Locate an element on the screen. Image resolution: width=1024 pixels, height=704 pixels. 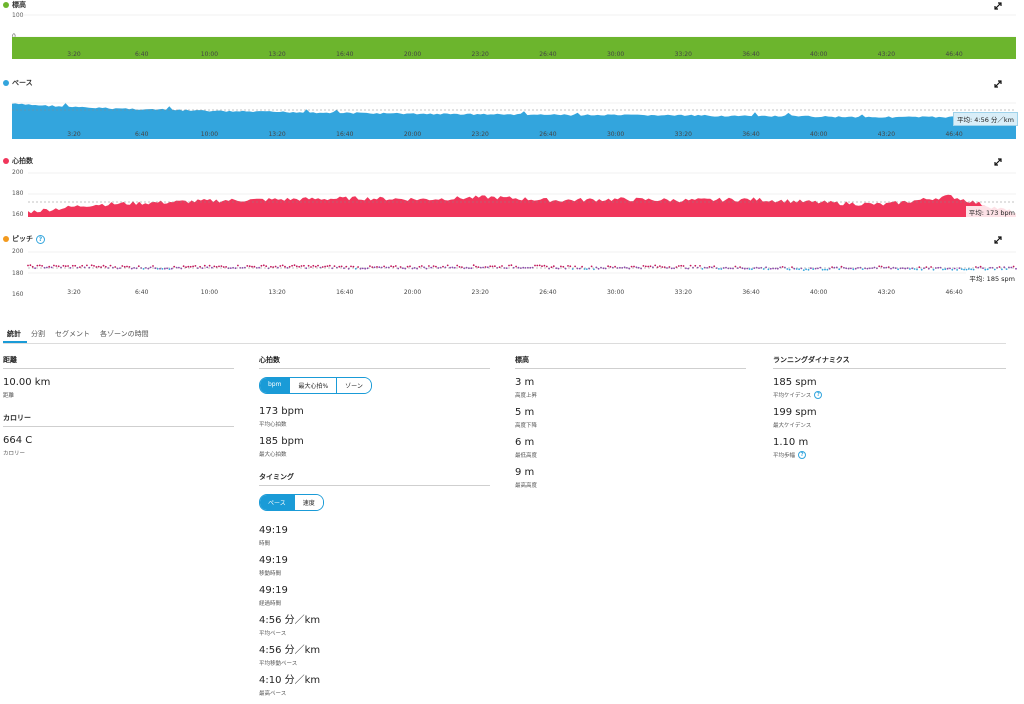
stat-value: 185 spm is located at coordinates (795, 382).